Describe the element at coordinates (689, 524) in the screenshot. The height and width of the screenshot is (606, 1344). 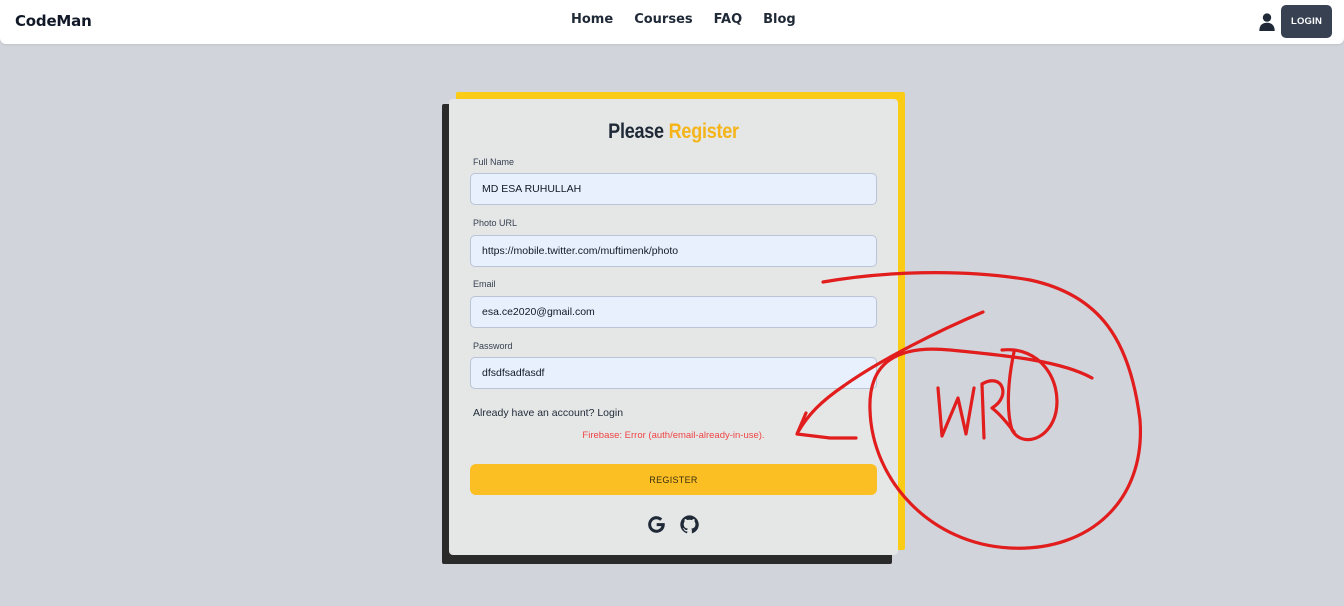
I see `github-icon` at that location.